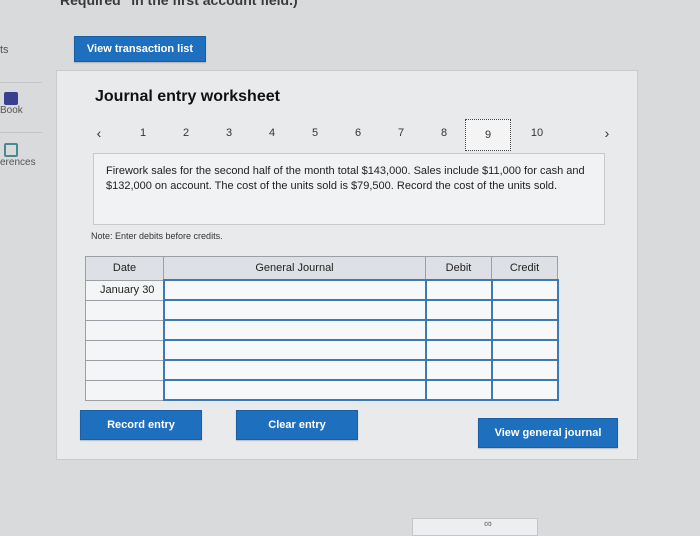 The width and height of the screenshot is (700, 536). What do you see at coordinates (488, 524) in the screenshot?
I see `link-icon: ∞` at bounding box center [488, 524].